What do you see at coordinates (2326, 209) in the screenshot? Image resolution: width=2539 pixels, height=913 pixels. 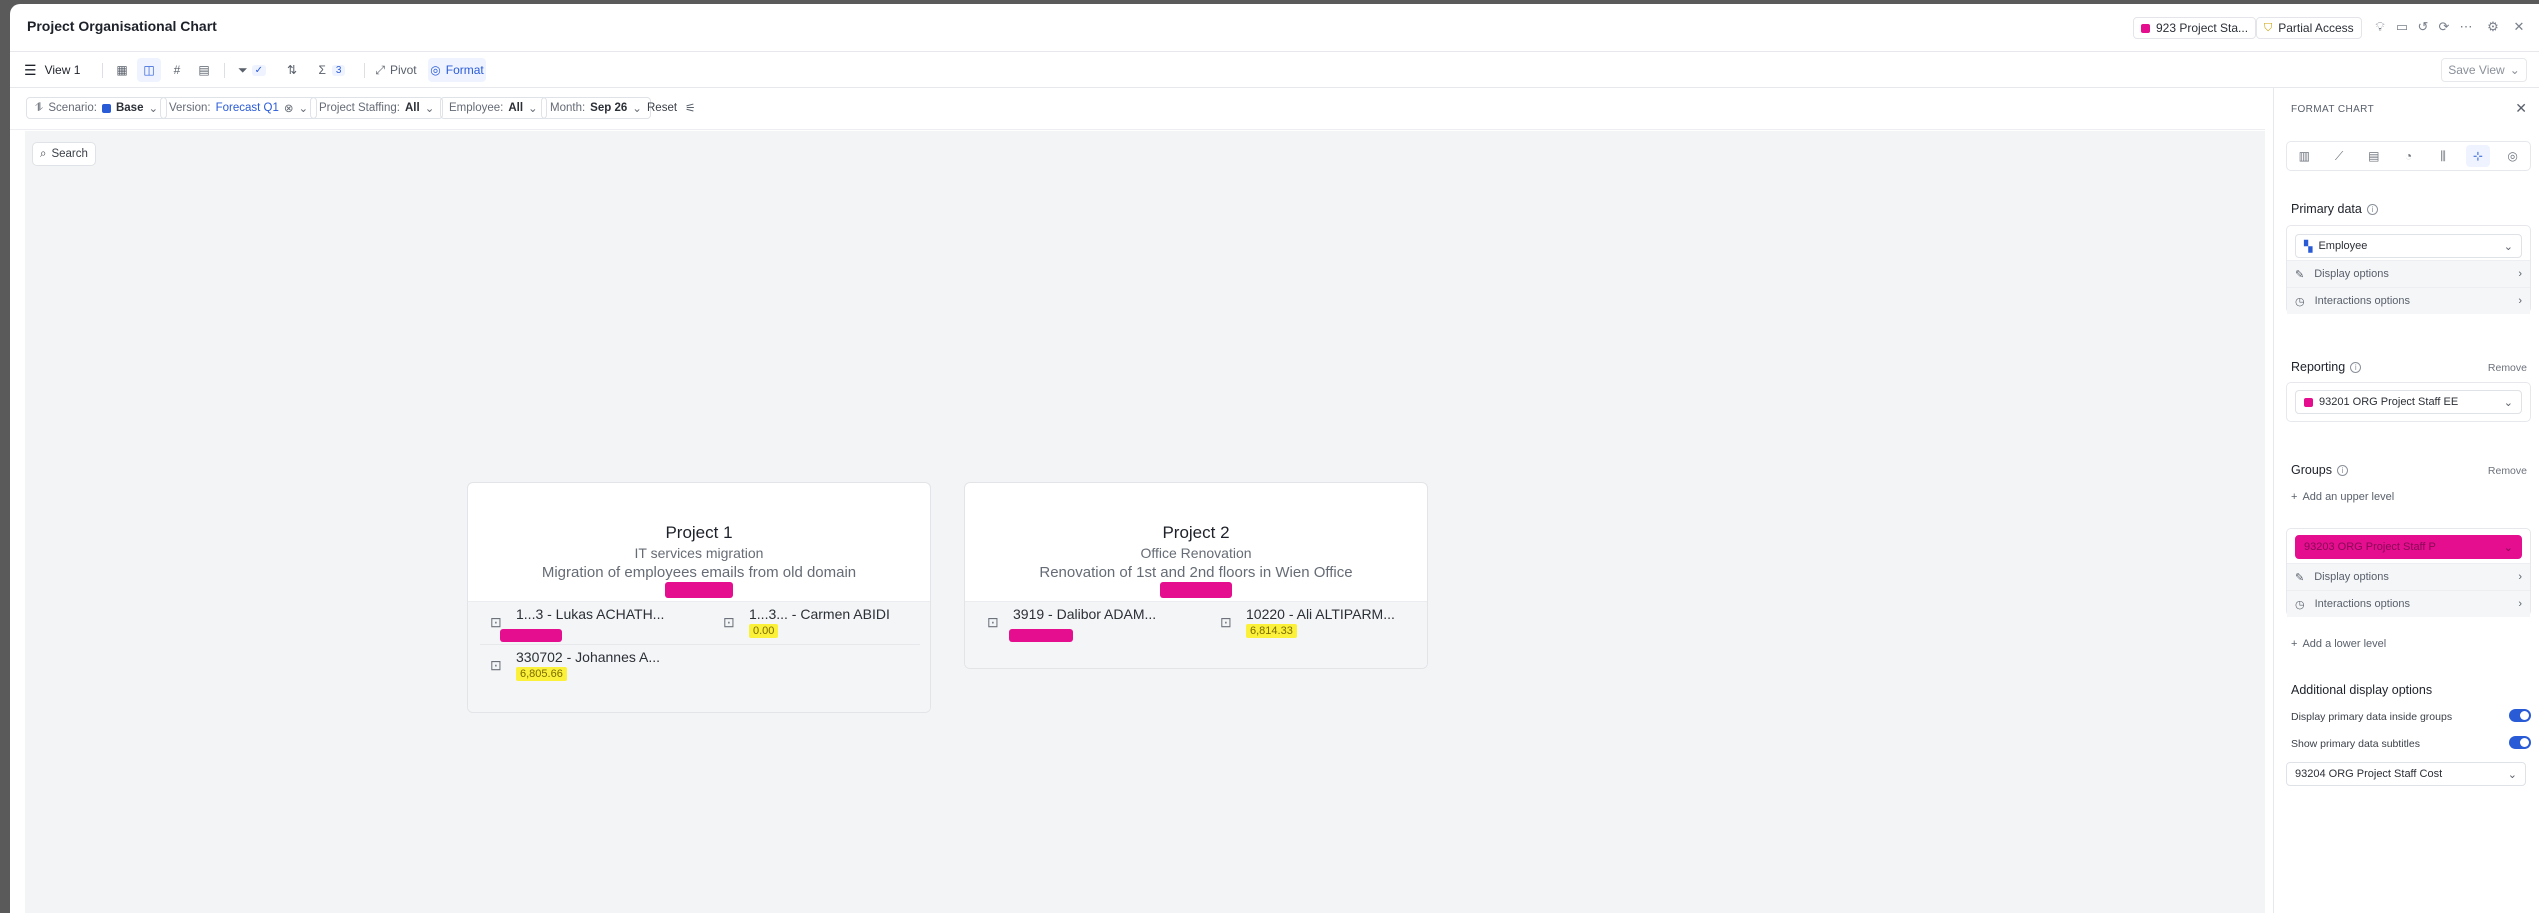 I see `primary-data-label: Primary data` at bounding box center [2326, 209].